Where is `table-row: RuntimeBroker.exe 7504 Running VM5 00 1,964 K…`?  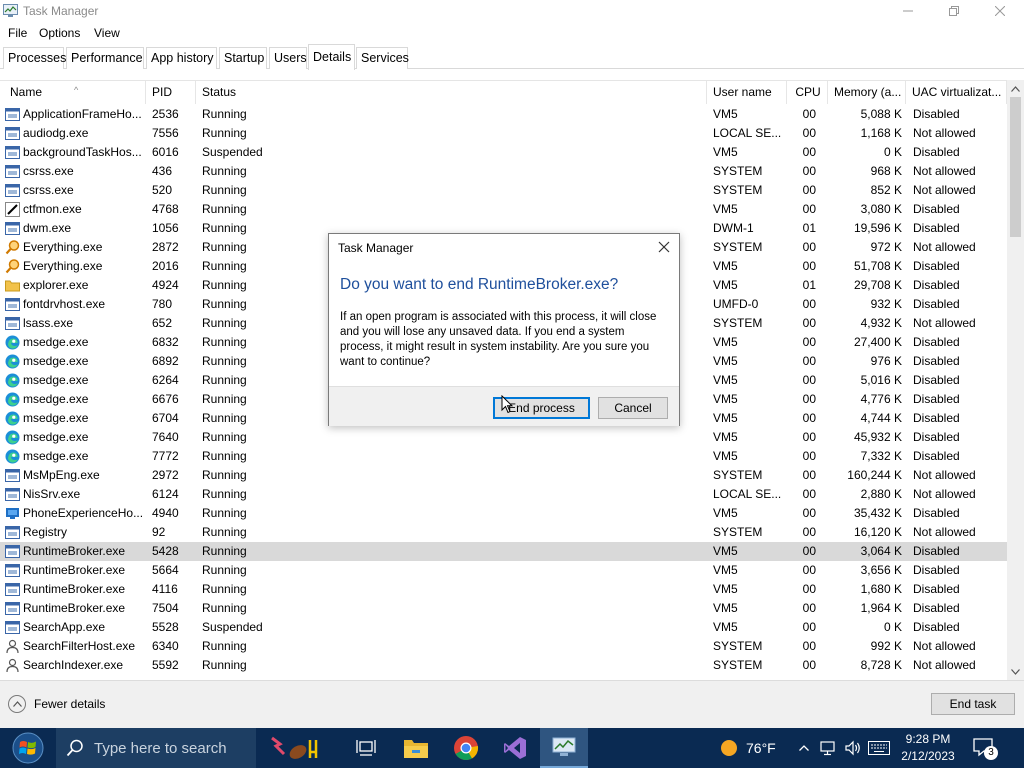
table-row: RuntimeBroker.exe 7504 Running VM5 00 1,964 K… is located at coordinates (503, 608).